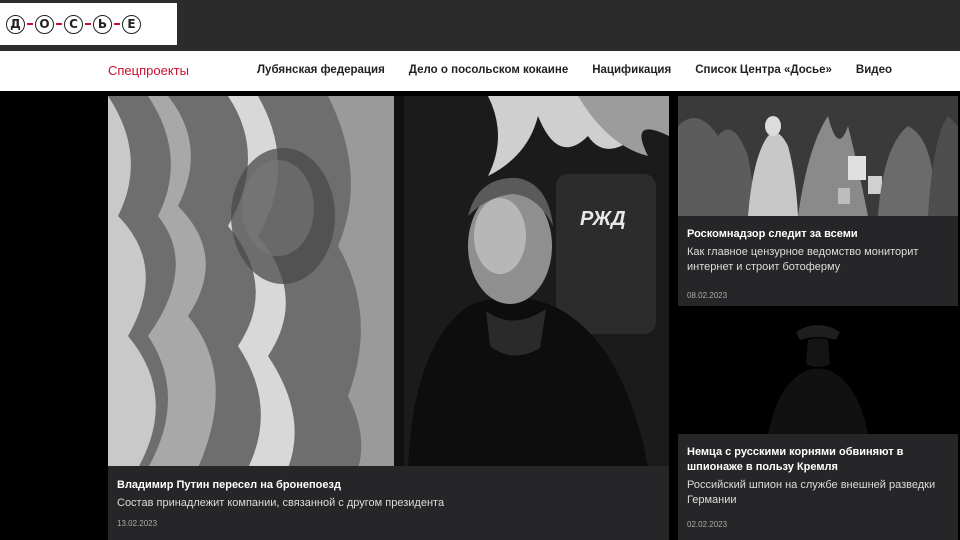  I want to click on article-title: Владимир Путин пересел на бронепоезд, so click(388, 485).